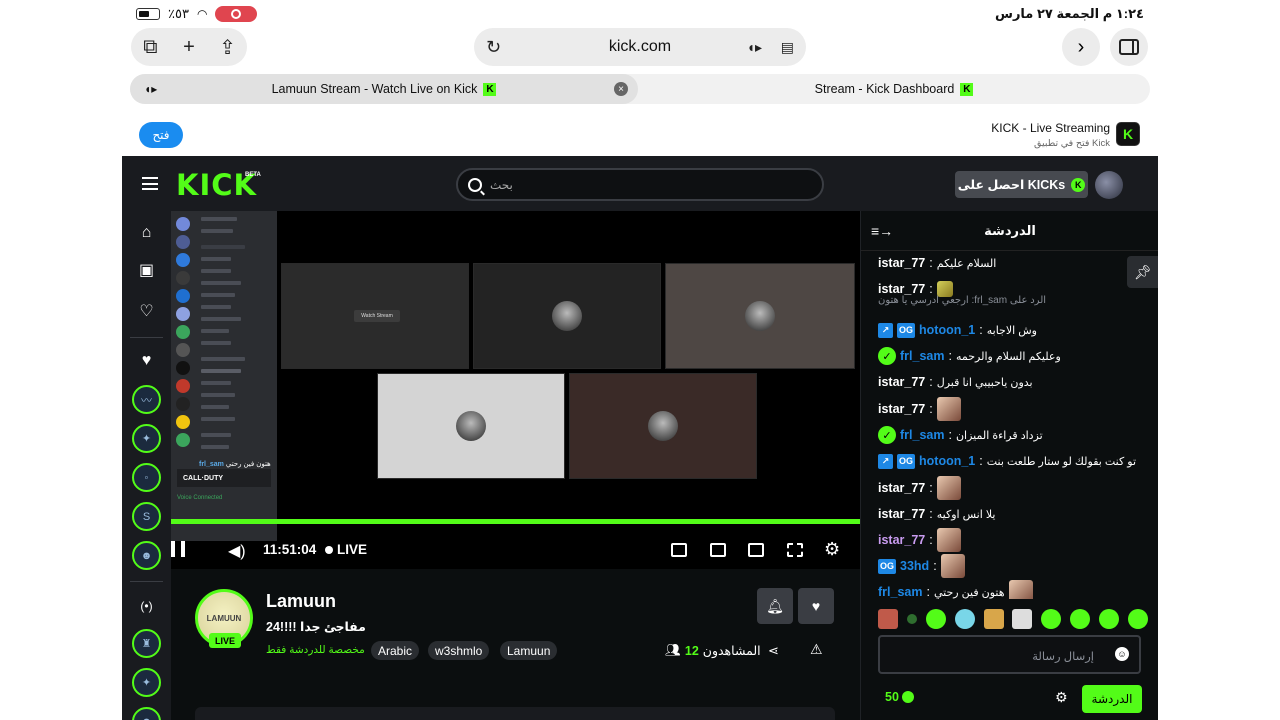 The image size is (1280, 720). What do you see at coordinates (529, 650) in the screenshot?
I see `tag-lamuun: Lamuun` at bounding box center [529, 650].